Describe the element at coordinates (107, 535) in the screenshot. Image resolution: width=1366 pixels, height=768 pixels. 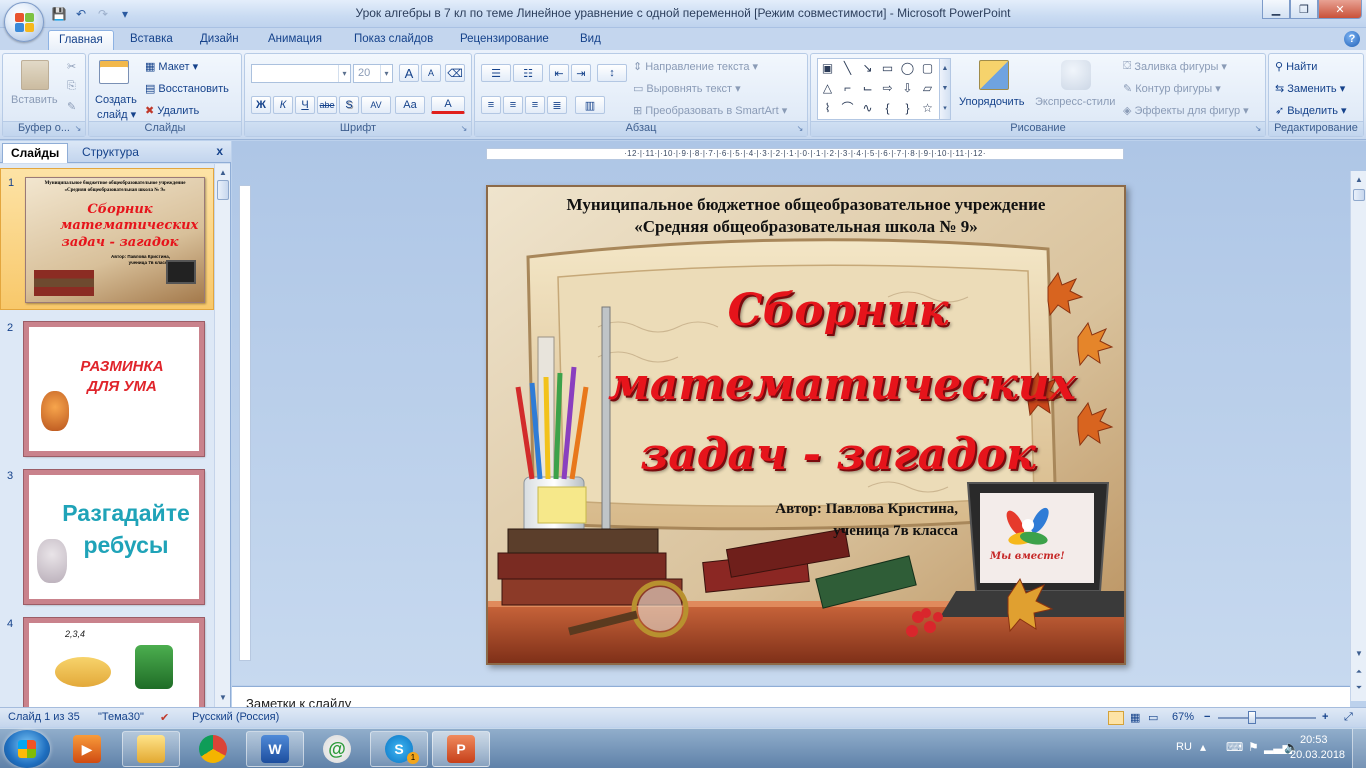
I see `thumbnail-row-3: 3 Разгадайте ребусы` at that location.